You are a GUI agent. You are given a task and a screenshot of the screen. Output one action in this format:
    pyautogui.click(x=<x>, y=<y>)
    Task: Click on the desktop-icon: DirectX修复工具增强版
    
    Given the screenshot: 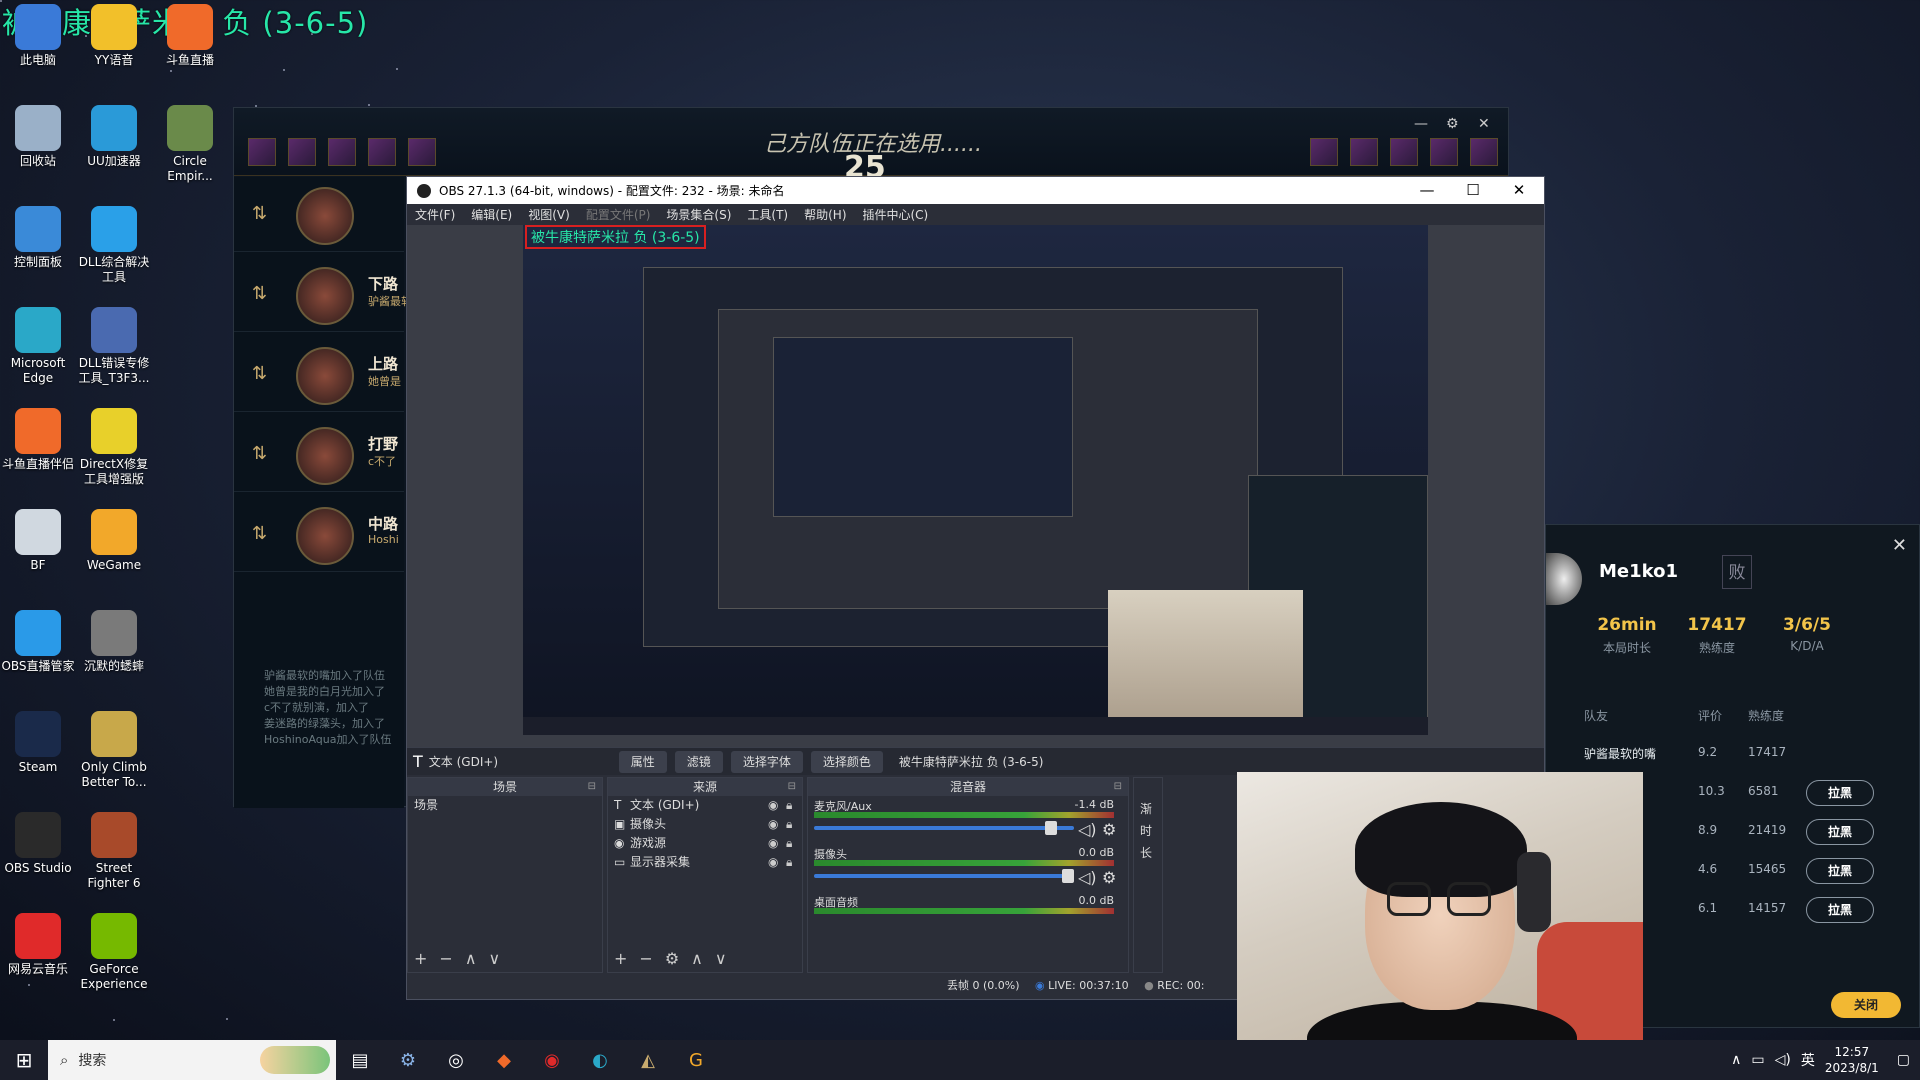 What is the action you would take?
    pyautogui.click(x=114, y=447)
    